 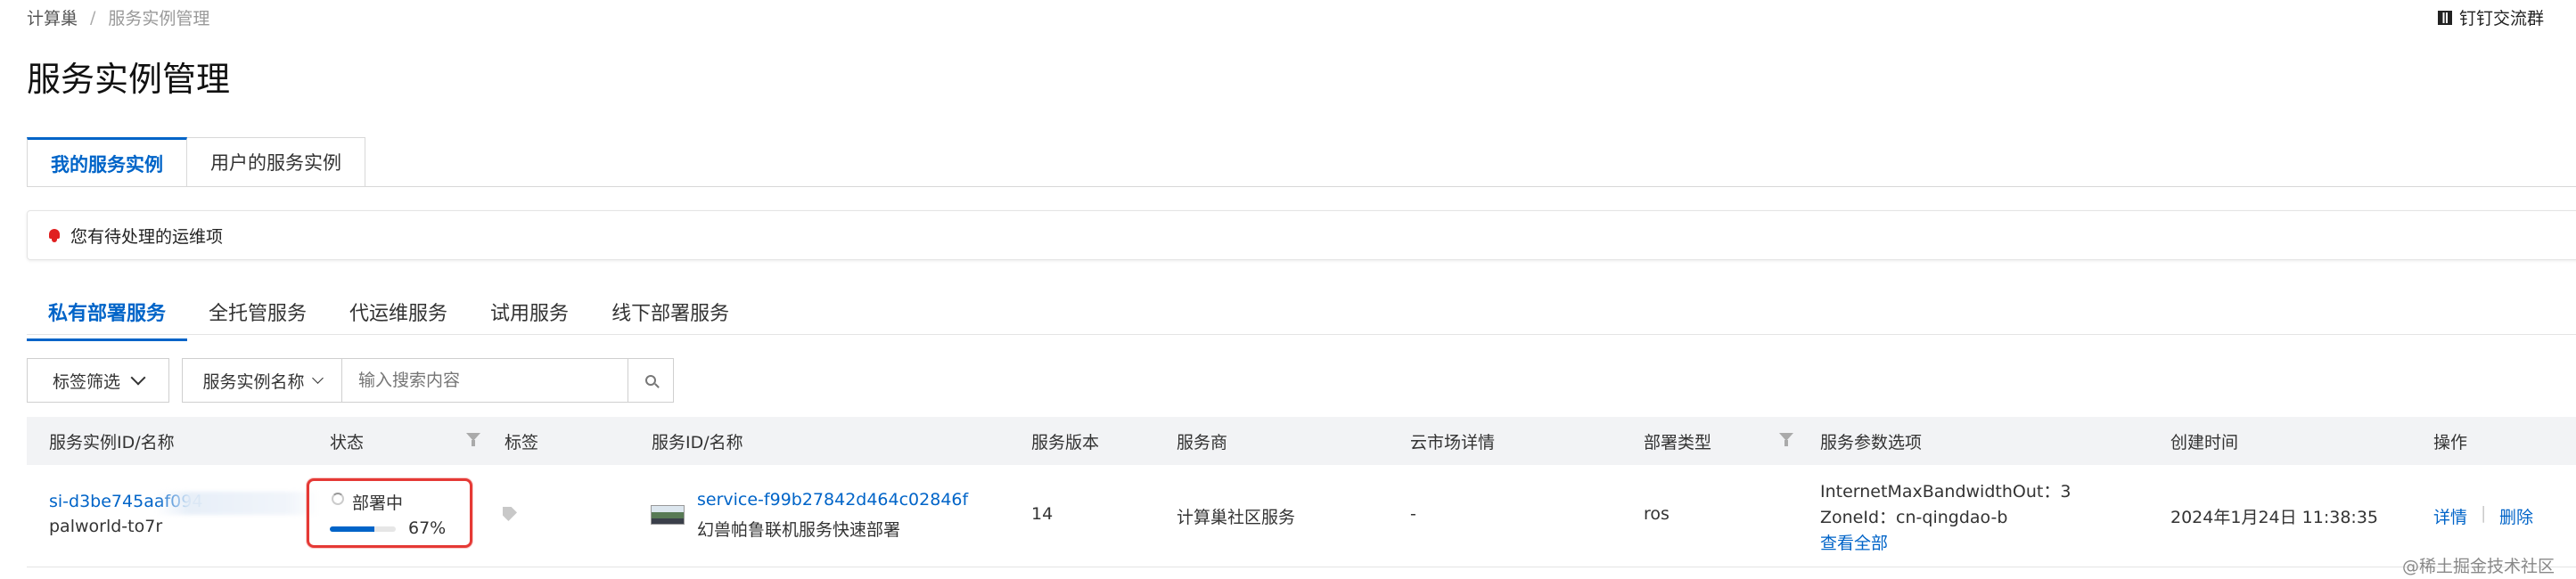 I want to click on page-title: 服务实例管理, so click(x=129, y=79).